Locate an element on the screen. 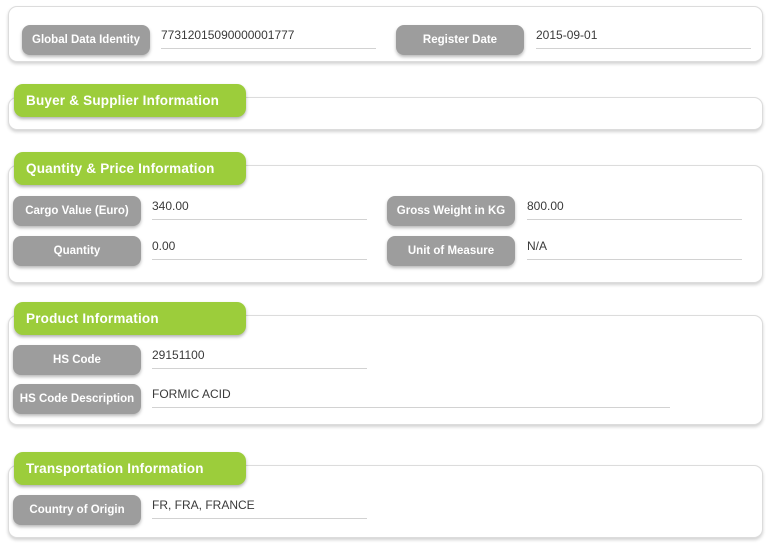  section-header-product: Product Information is located at coordinates (130, 318).